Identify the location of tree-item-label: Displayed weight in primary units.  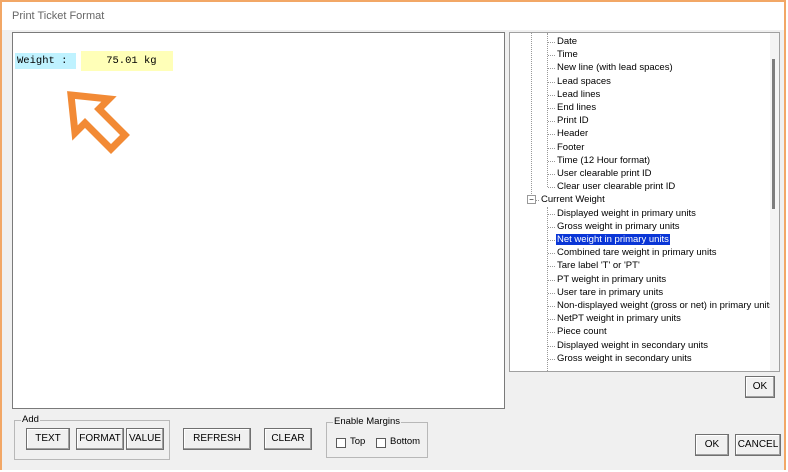
(626, 213).